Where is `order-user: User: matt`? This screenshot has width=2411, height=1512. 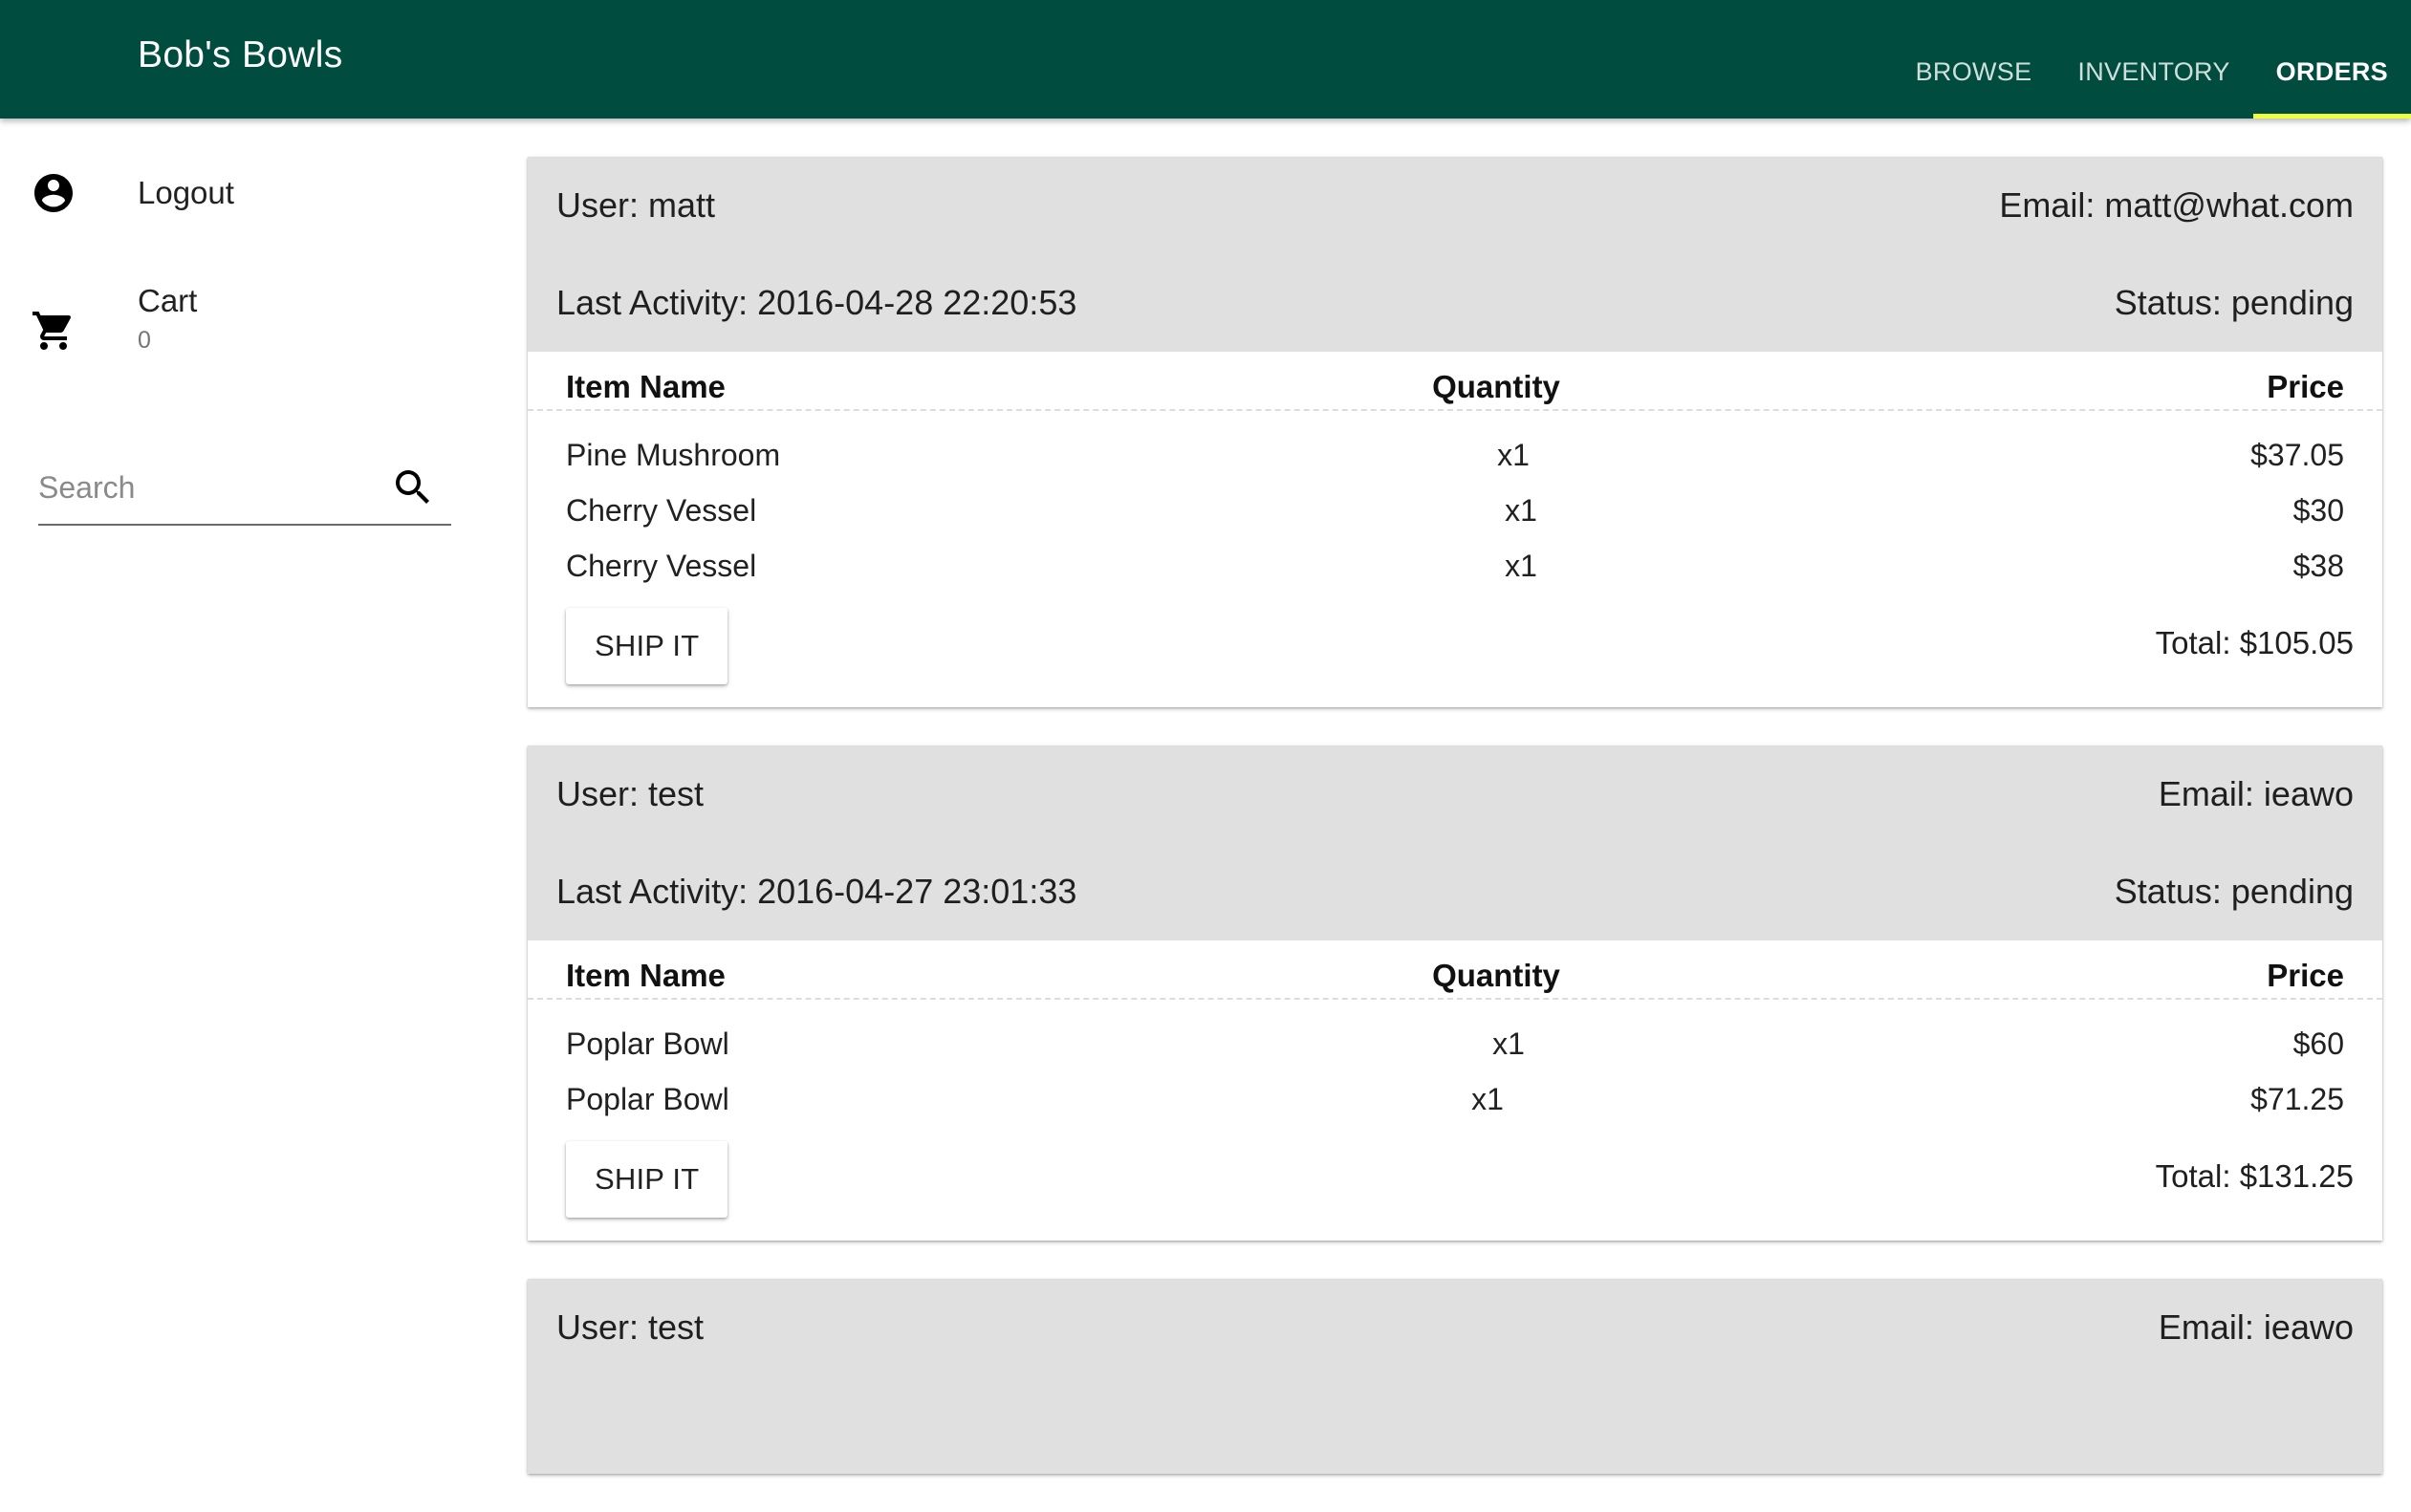
order-user: User: matt is located at coordinates (636, 205).